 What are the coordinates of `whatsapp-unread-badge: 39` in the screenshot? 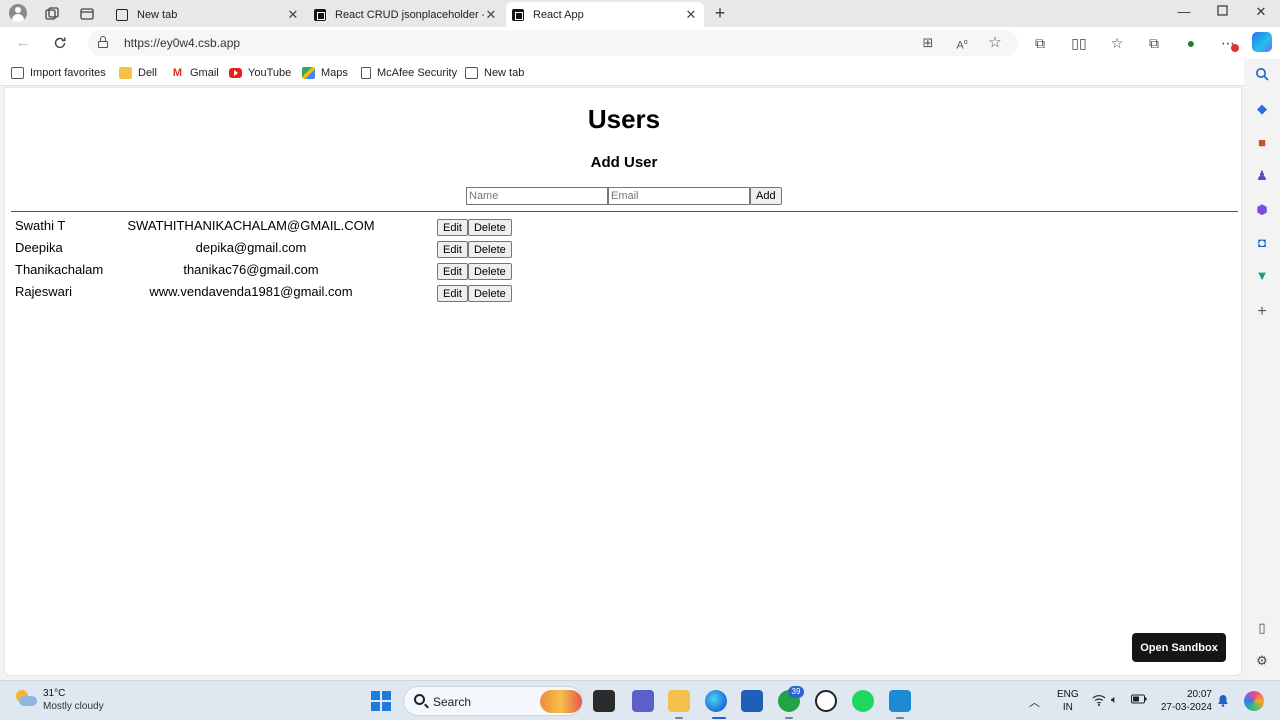 It's located at (796, 692).